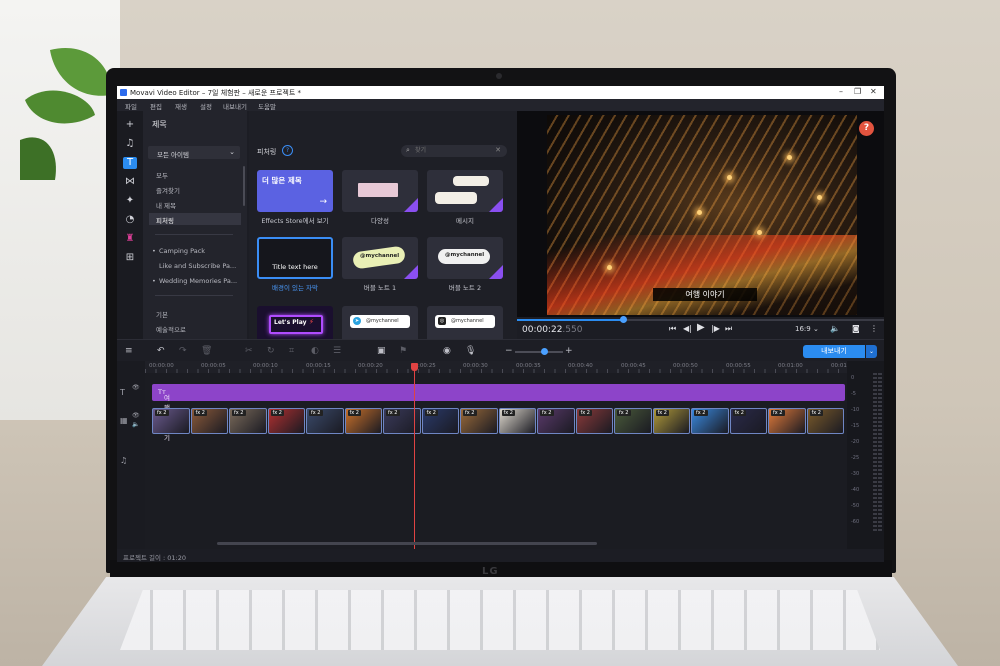 The height and width of the screenshot is (666, 1000). I want to click on tile-bubble-note-1: @mychannel, so click(380, 258).